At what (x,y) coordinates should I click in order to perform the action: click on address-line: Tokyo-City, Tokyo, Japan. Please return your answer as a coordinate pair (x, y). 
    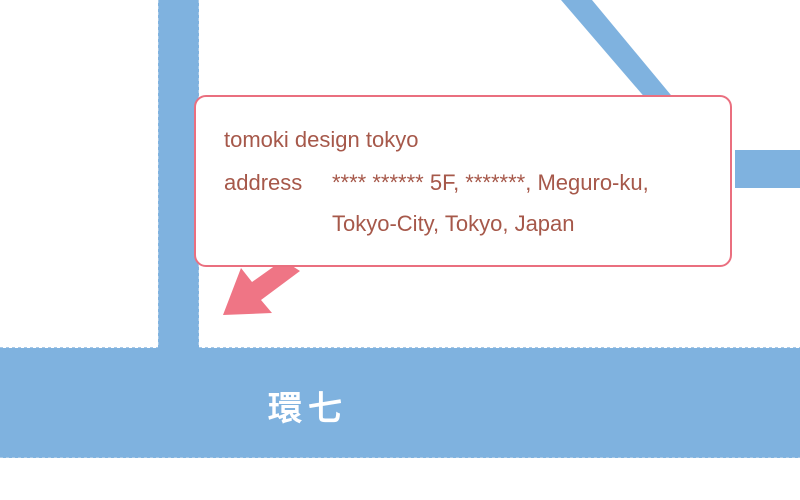
    Looking at the image, I should click on (453, 223).